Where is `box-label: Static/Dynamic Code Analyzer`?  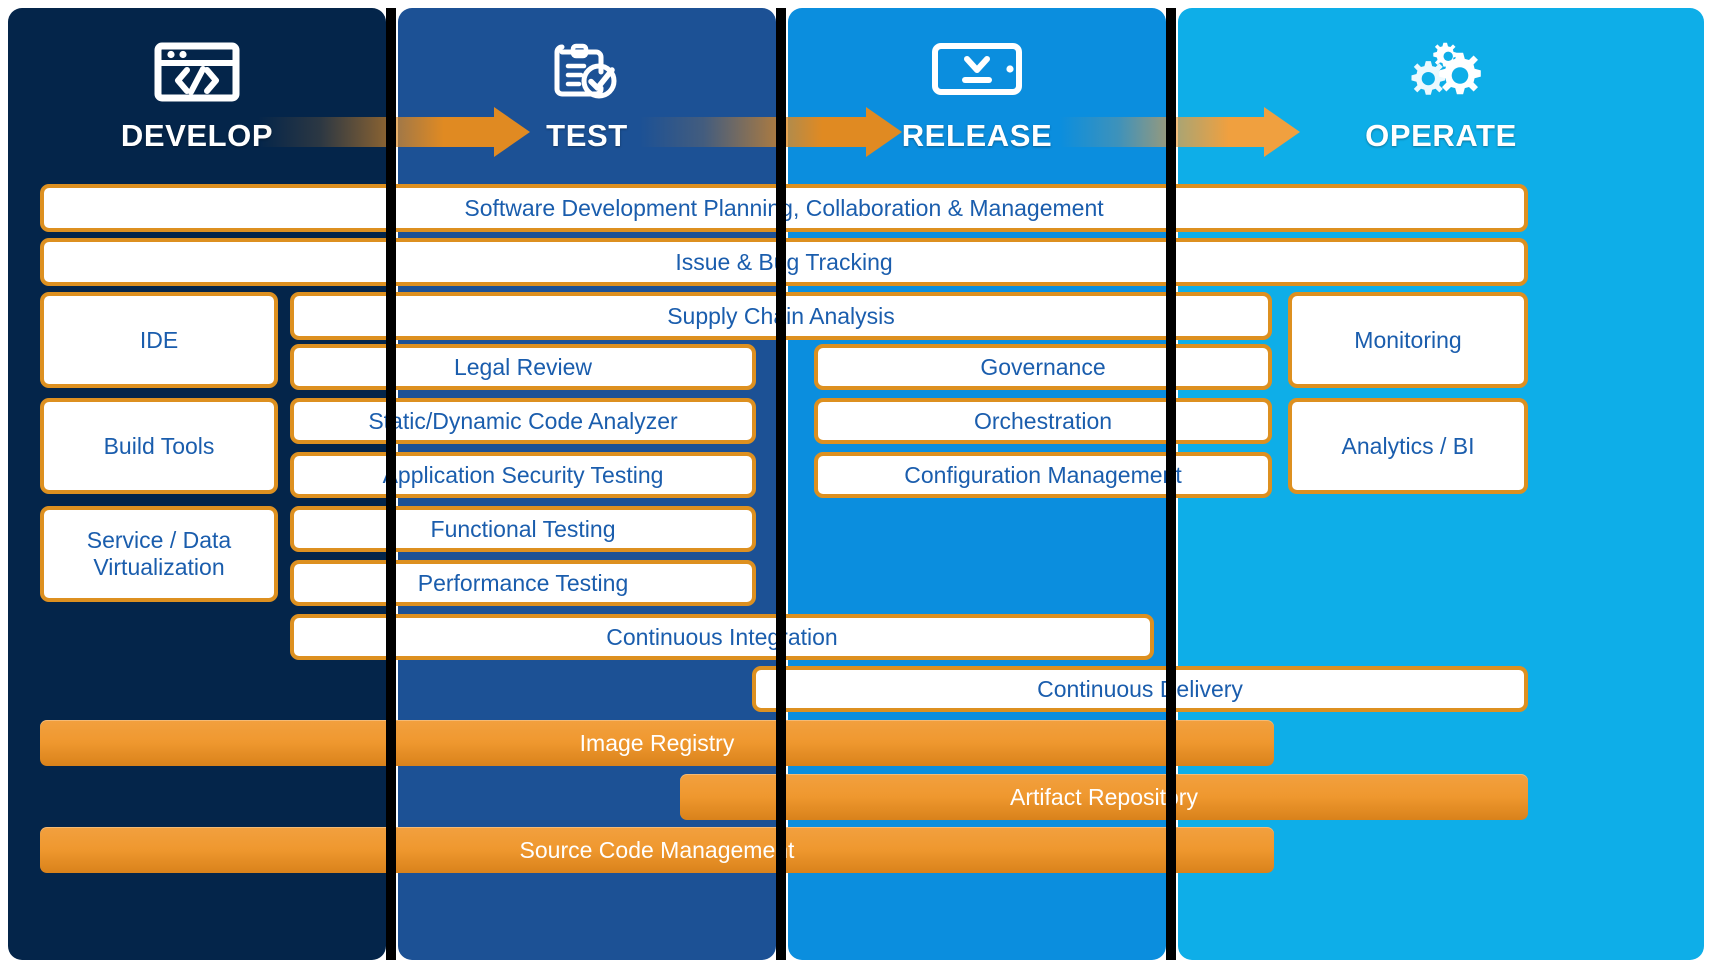
box-label: Static/Dynamic Code Analyzer is located at coordinates (523, 420).